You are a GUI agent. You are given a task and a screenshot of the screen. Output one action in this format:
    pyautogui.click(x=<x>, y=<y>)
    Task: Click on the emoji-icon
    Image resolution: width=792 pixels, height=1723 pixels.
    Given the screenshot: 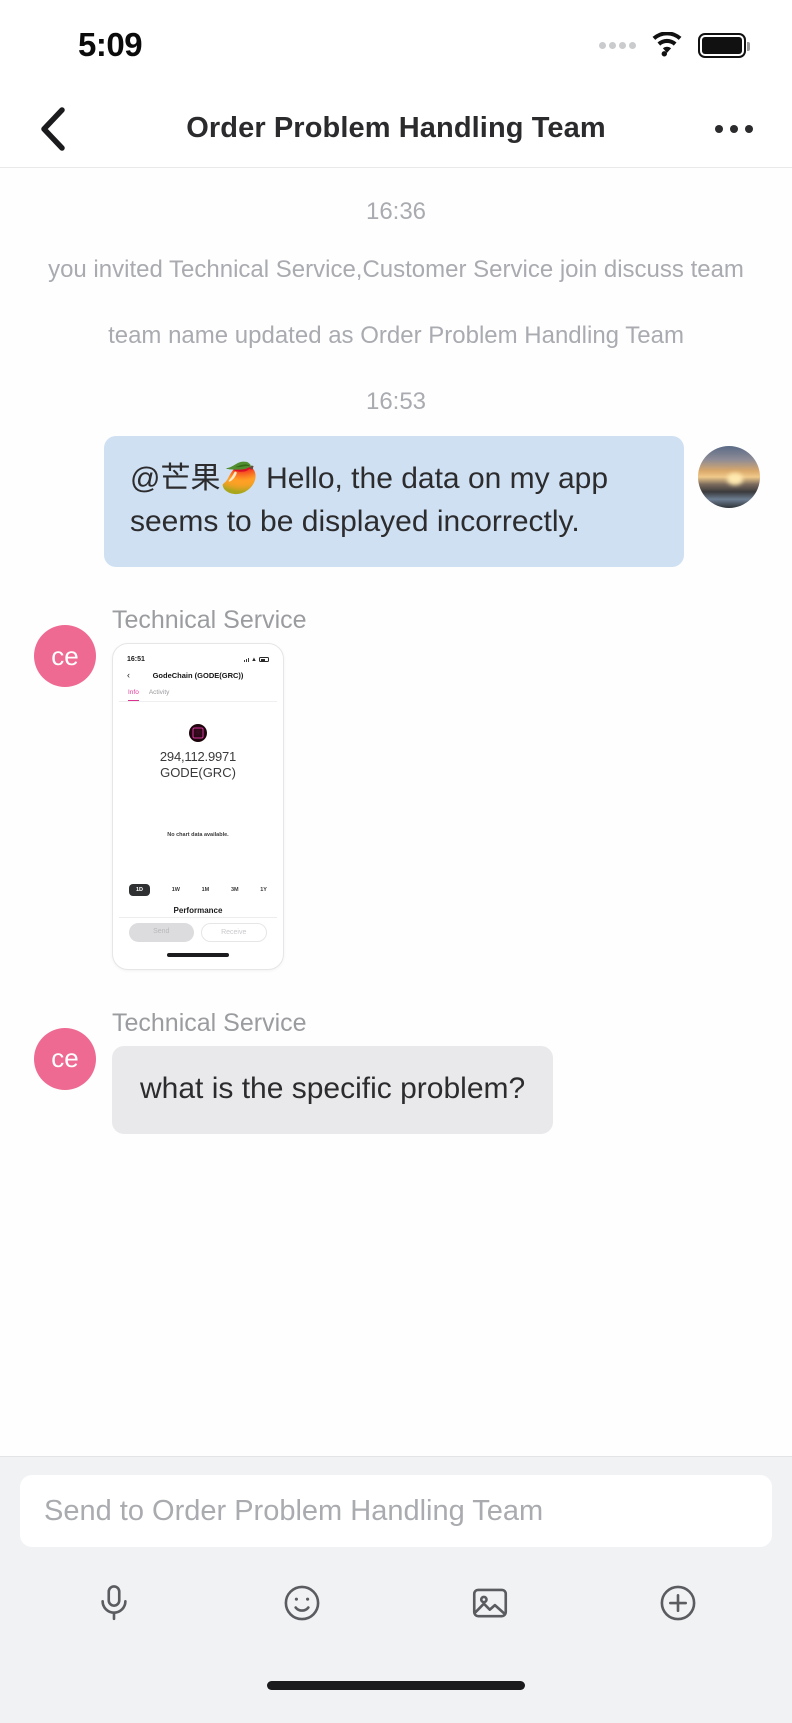 What is the action you would take?
    pyautogui.click(x=302, y=1603)
    